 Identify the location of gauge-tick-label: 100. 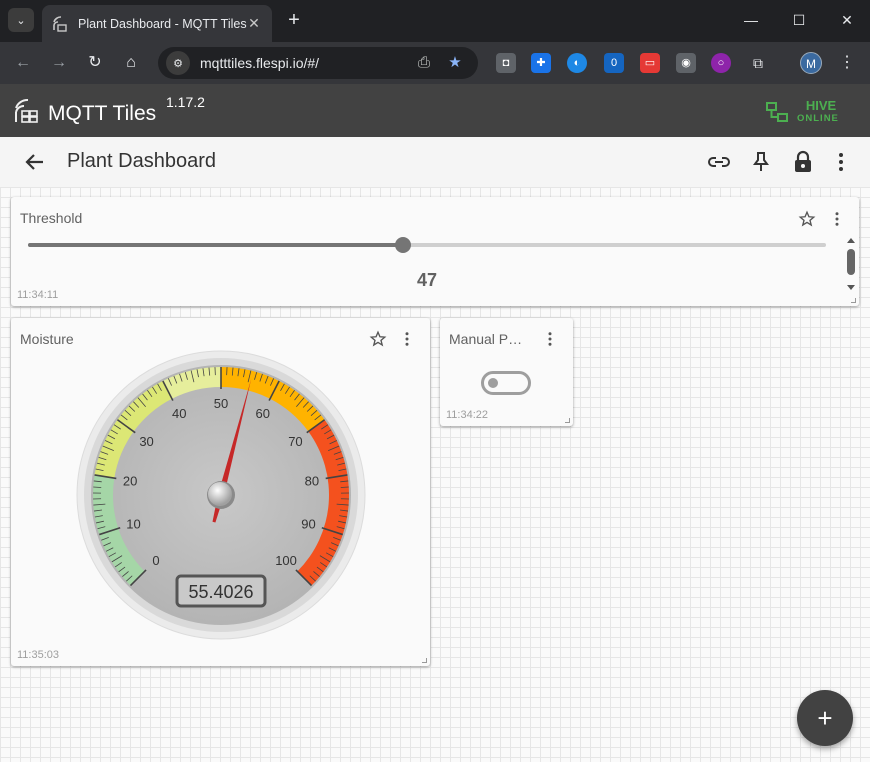
(286, 560).